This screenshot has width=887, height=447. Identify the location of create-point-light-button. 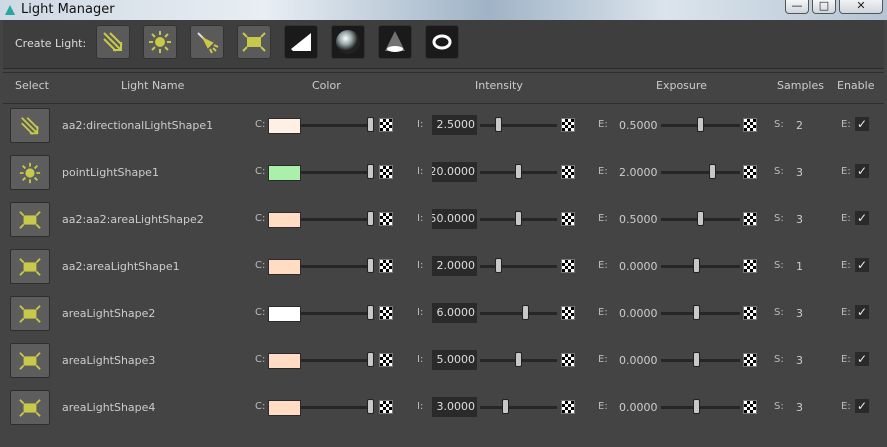
(160, 42).